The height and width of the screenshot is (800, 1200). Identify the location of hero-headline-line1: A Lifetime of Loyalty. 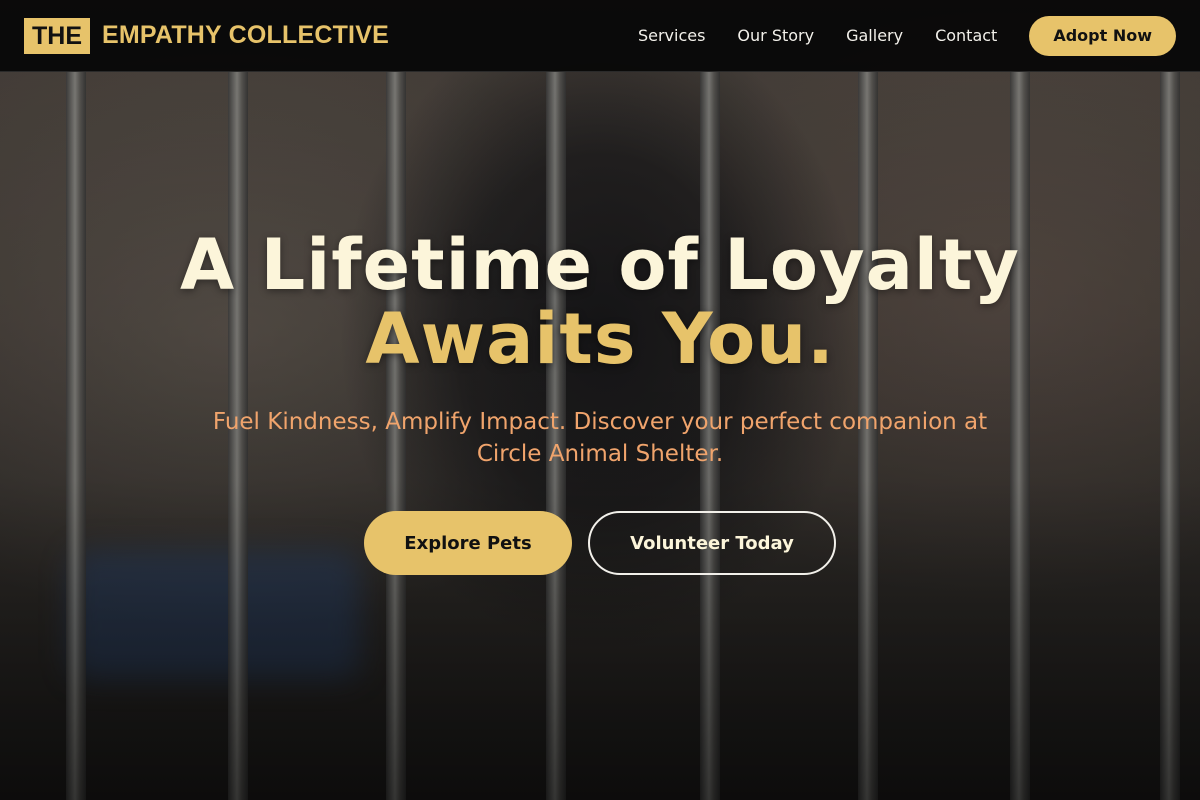
(600, 265).